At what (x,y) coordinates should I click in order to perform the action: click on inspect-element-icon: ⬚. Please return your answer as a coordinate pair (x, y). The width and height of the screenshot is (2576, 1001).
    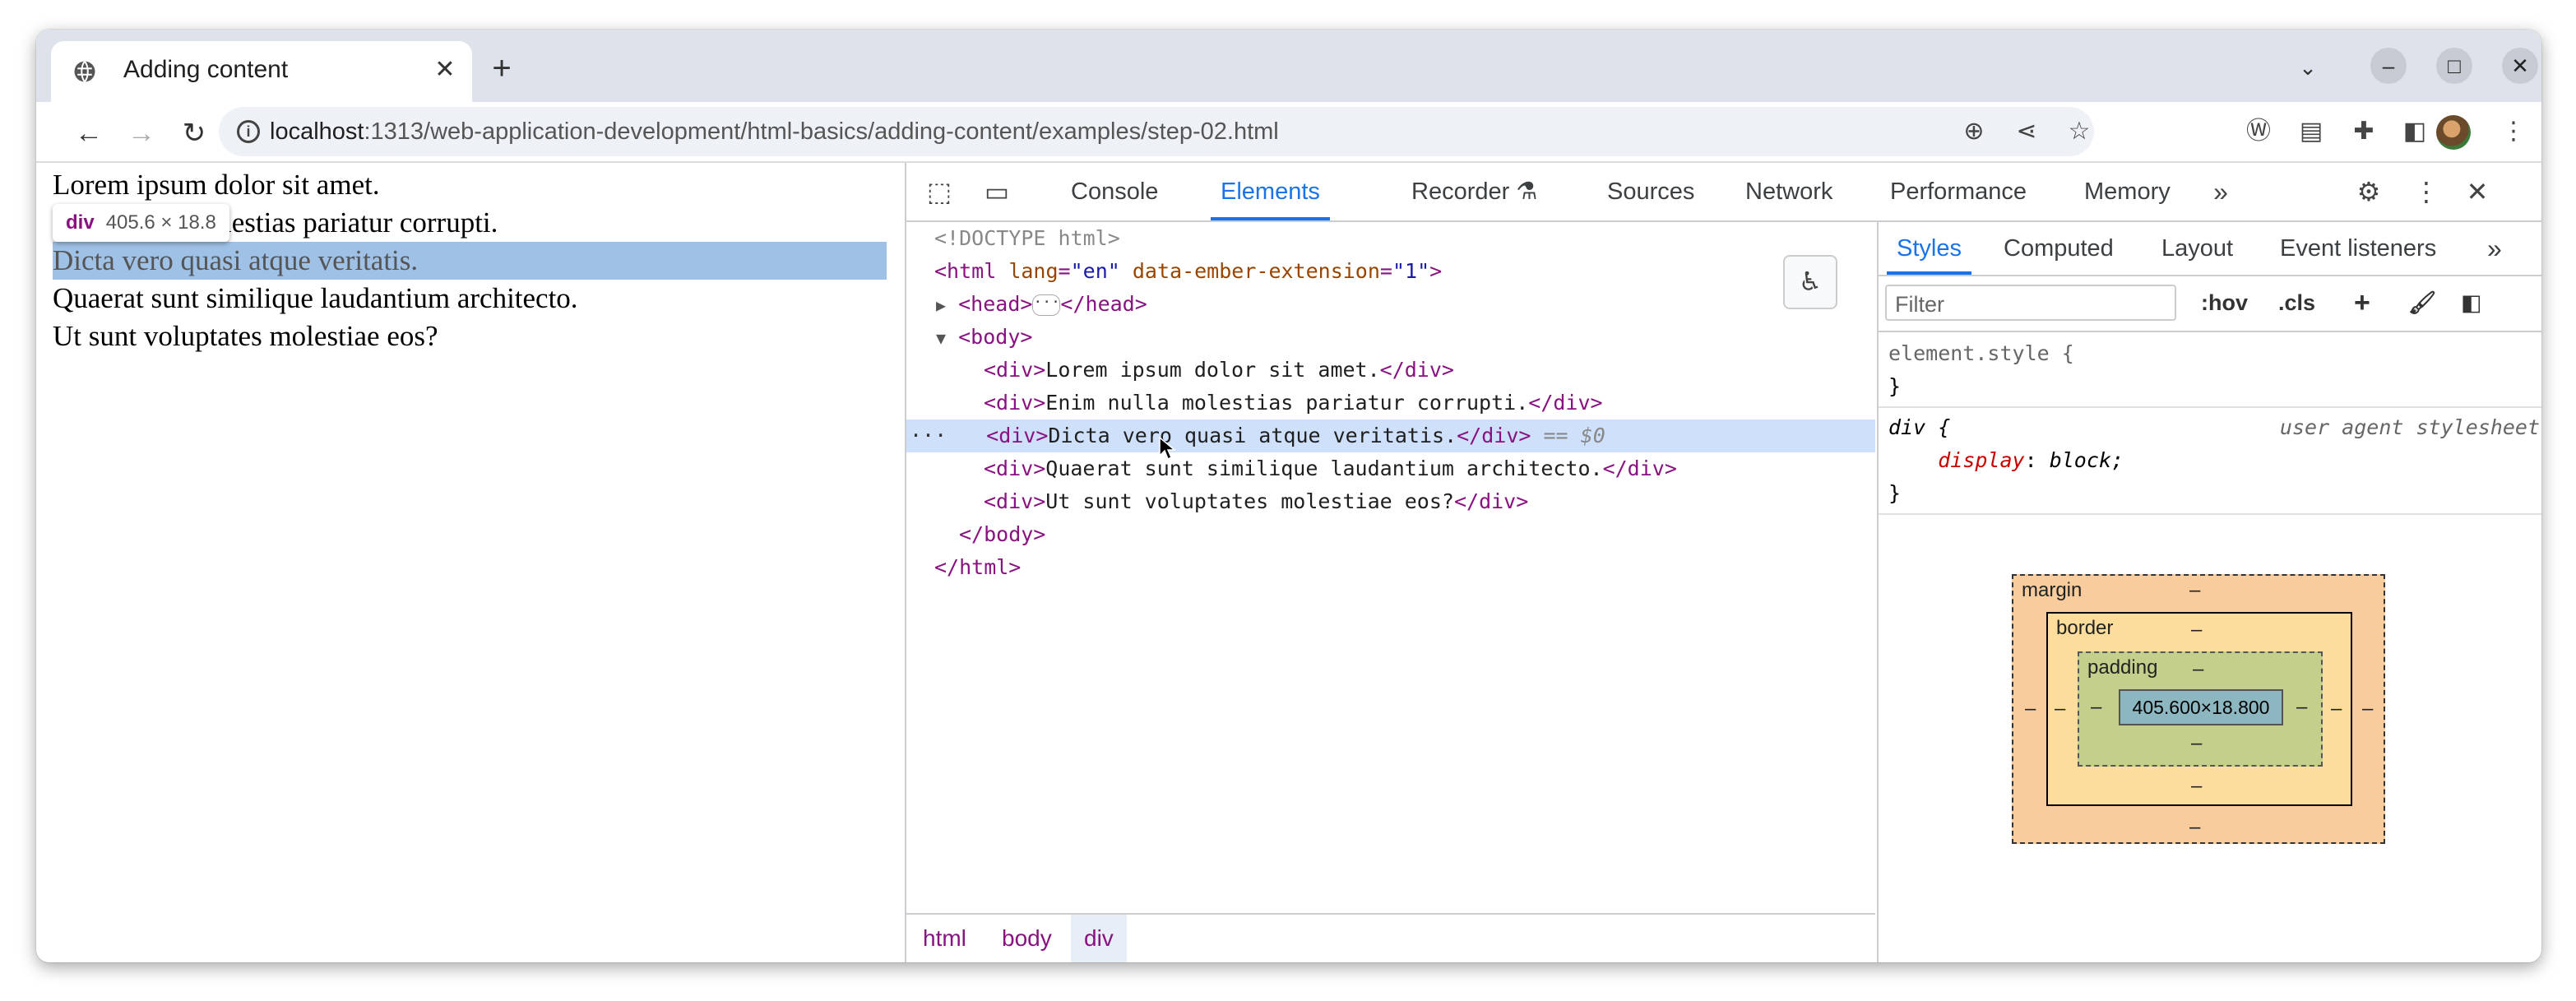
    Looking at the image, I should click on (939, 192).